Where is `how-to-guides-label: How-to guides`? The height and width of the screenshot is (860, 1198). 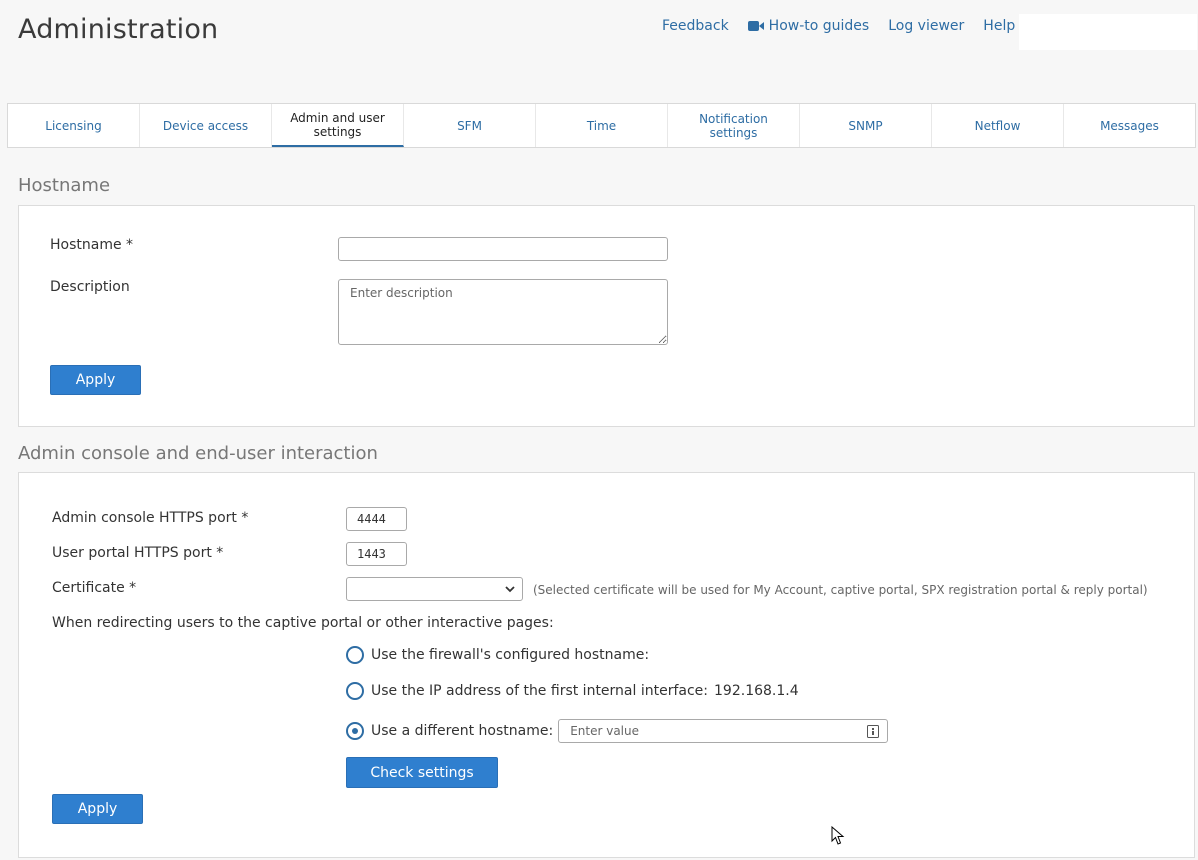 how-to-guides-label: How-to guides is located at coordinates (819, 26).